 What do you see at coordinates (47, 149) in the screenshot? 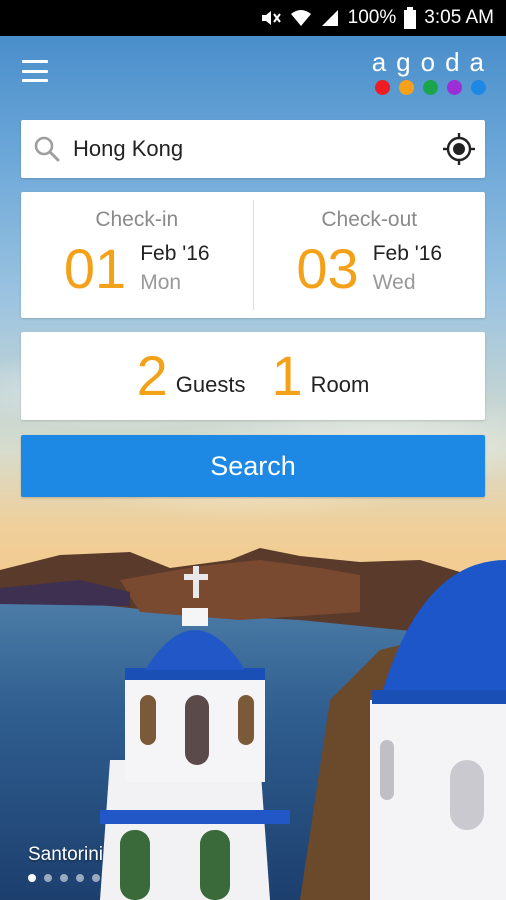
I see `search-icon` at bounding box center [47, 149].